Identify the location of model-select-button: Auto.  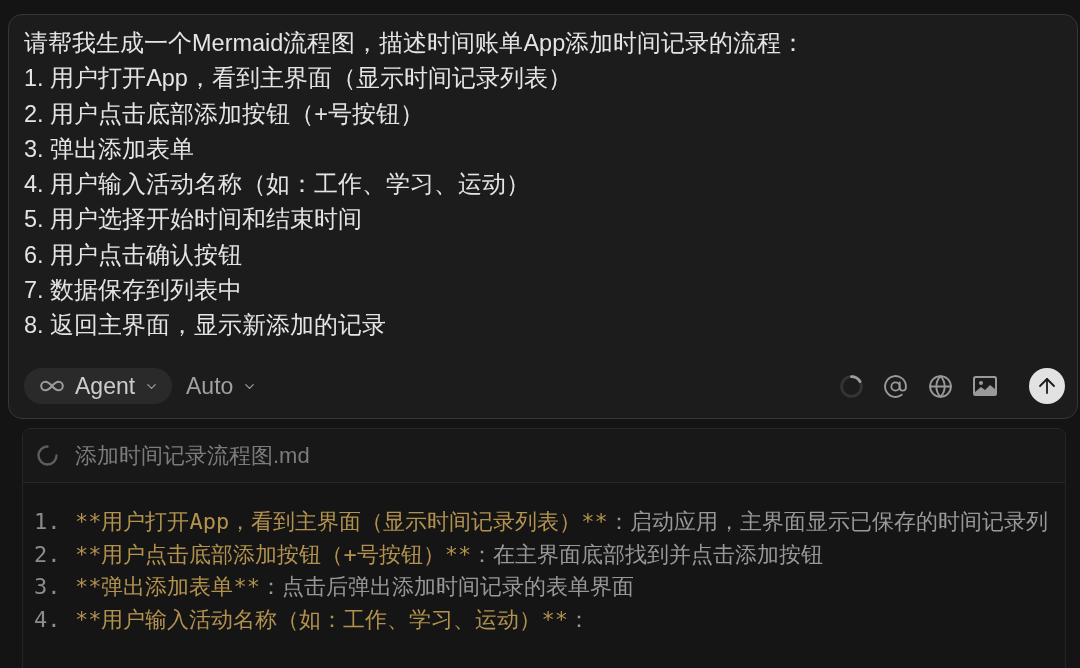
(222, 386).